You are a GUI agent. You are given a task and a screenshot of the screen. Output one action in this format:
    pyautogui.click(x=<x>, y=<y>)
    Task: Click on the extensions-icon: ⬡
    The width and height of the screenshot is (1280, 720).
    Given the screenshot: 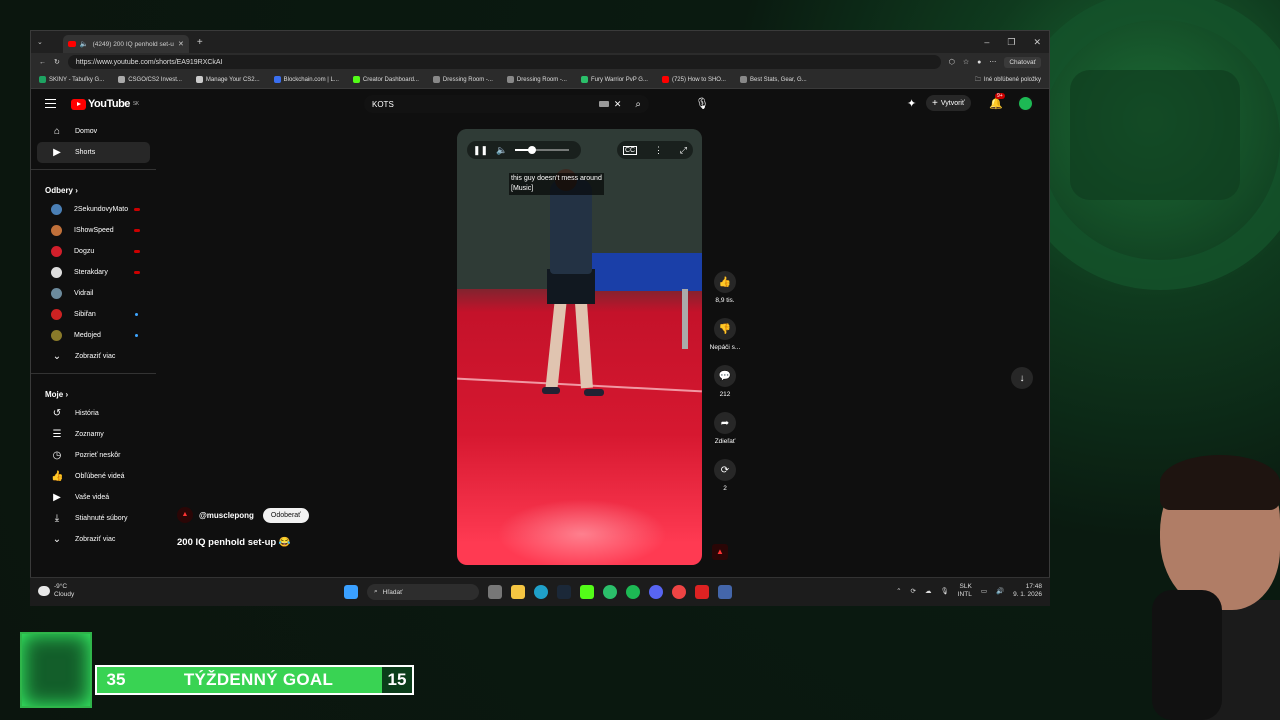 What is the action you would take?
    pyautogui.click(x=952, y=62)
    